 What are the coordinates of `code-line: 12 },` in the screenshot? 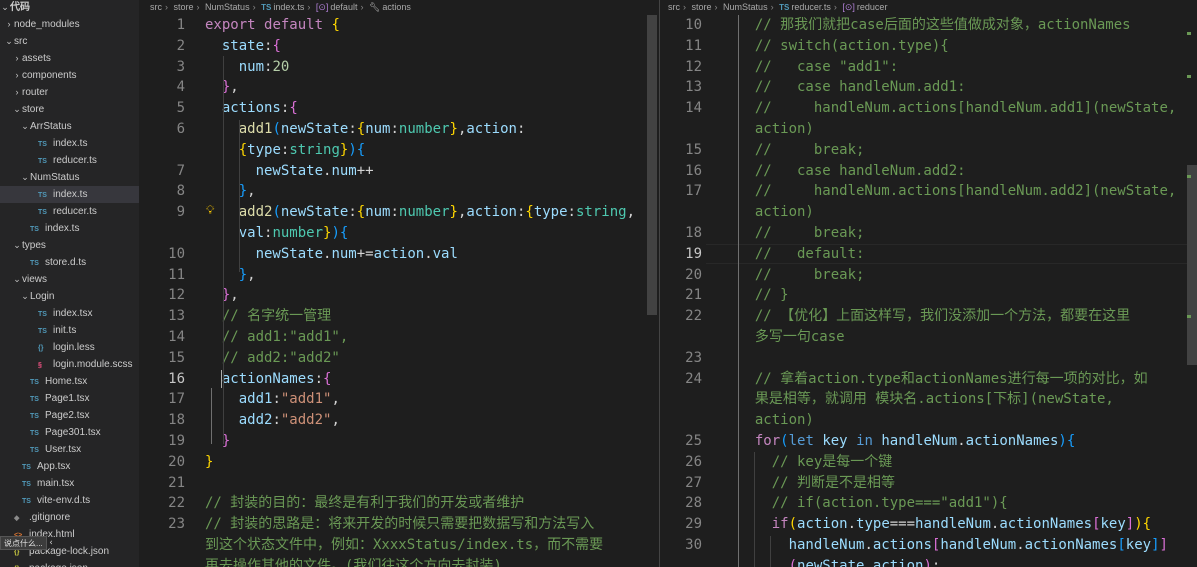 It's located at (399, 295).